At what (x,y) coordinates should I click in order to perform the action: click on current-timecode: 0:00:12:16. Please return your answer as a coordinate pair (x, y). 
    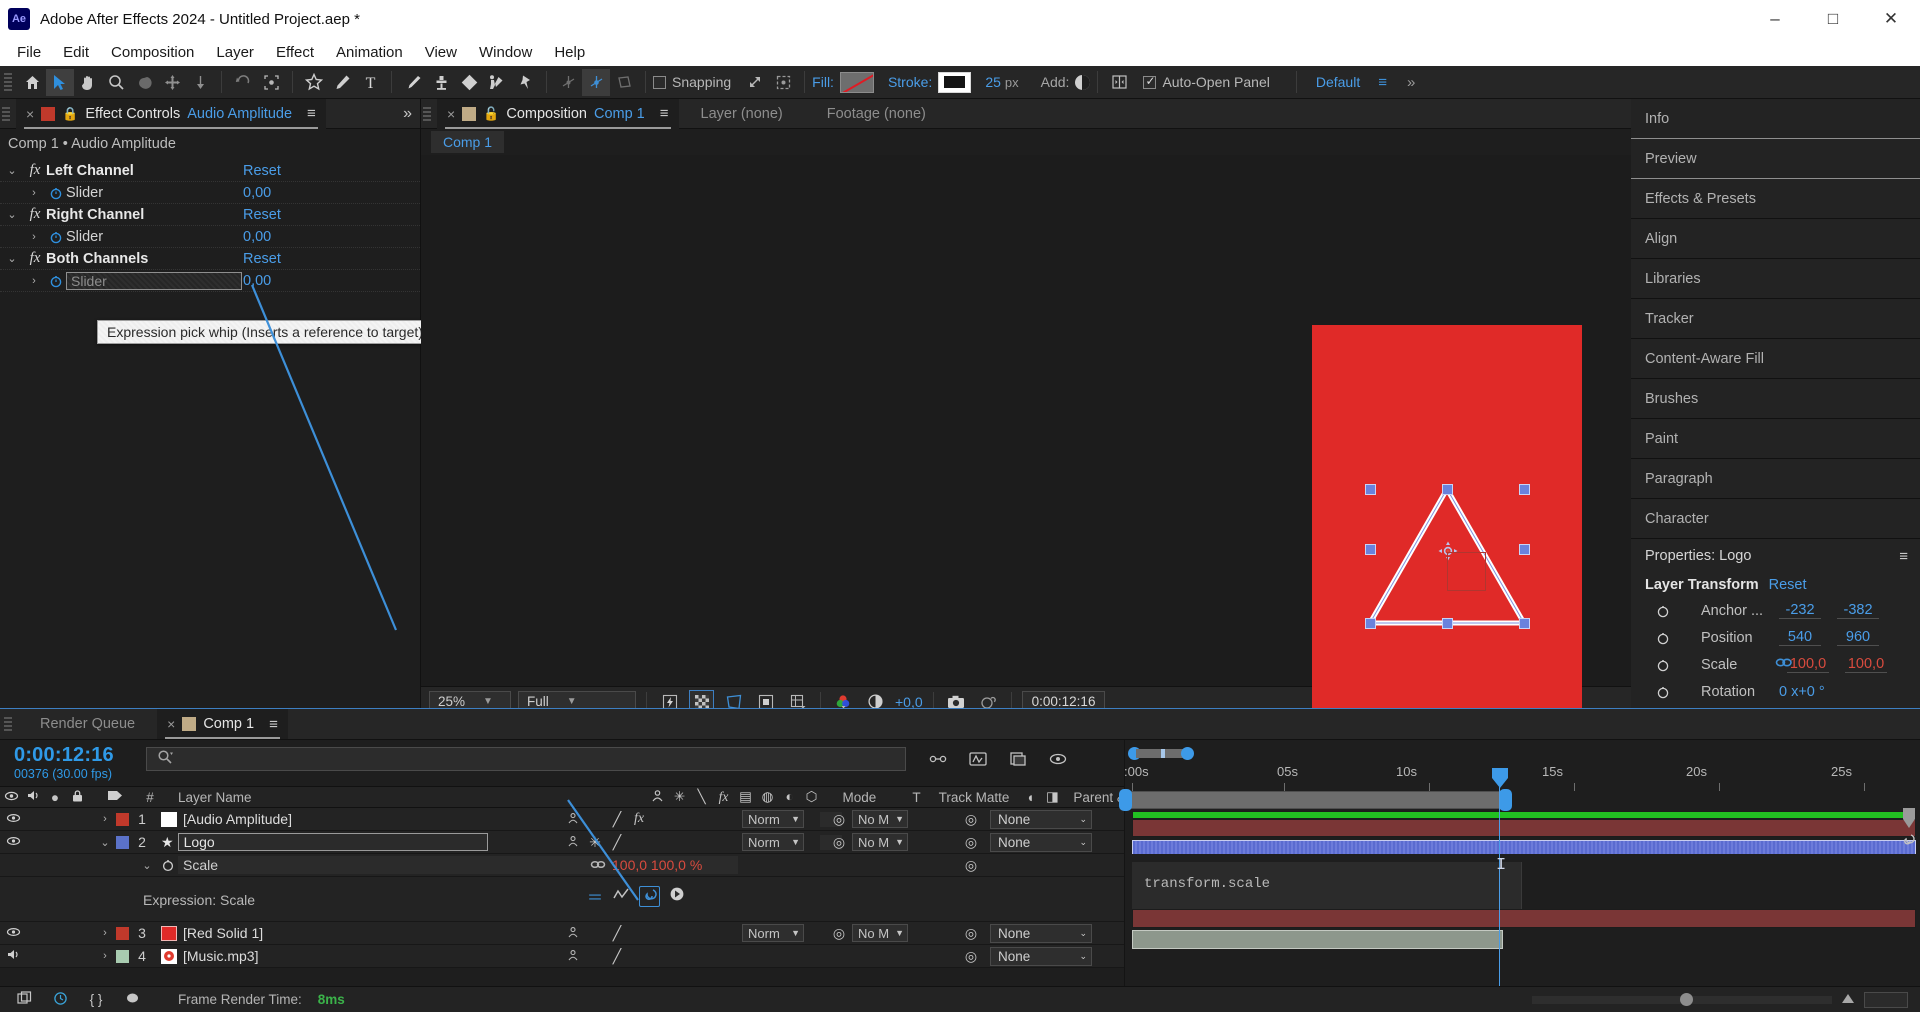
    Looking at the image, I should click on (57, 753).